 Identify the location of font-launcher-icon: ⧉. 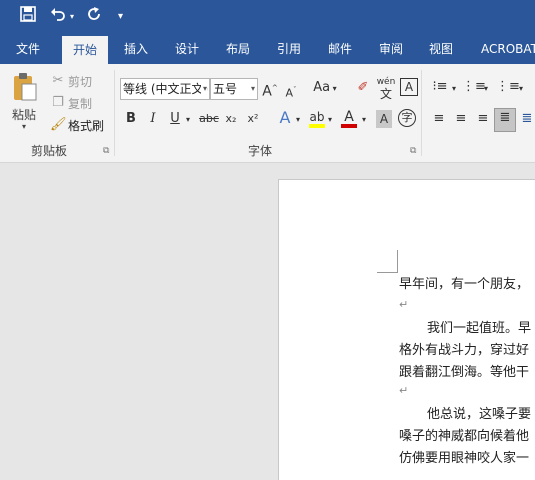
(413, 151).